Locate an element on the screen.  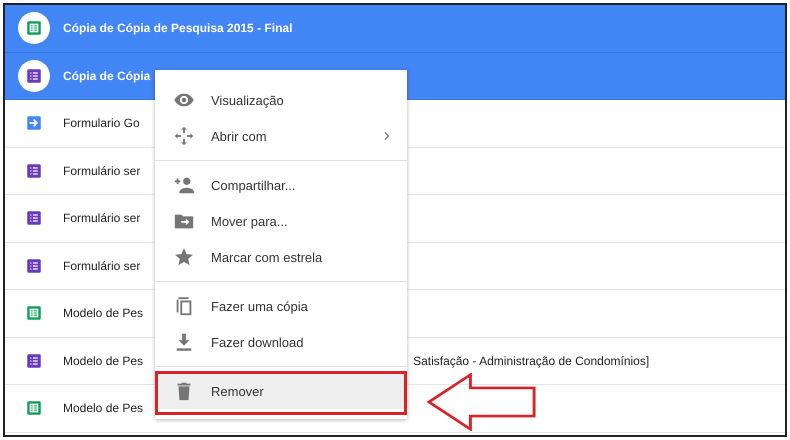
file-name: Formulario Go is located at coordinates (101, 123).